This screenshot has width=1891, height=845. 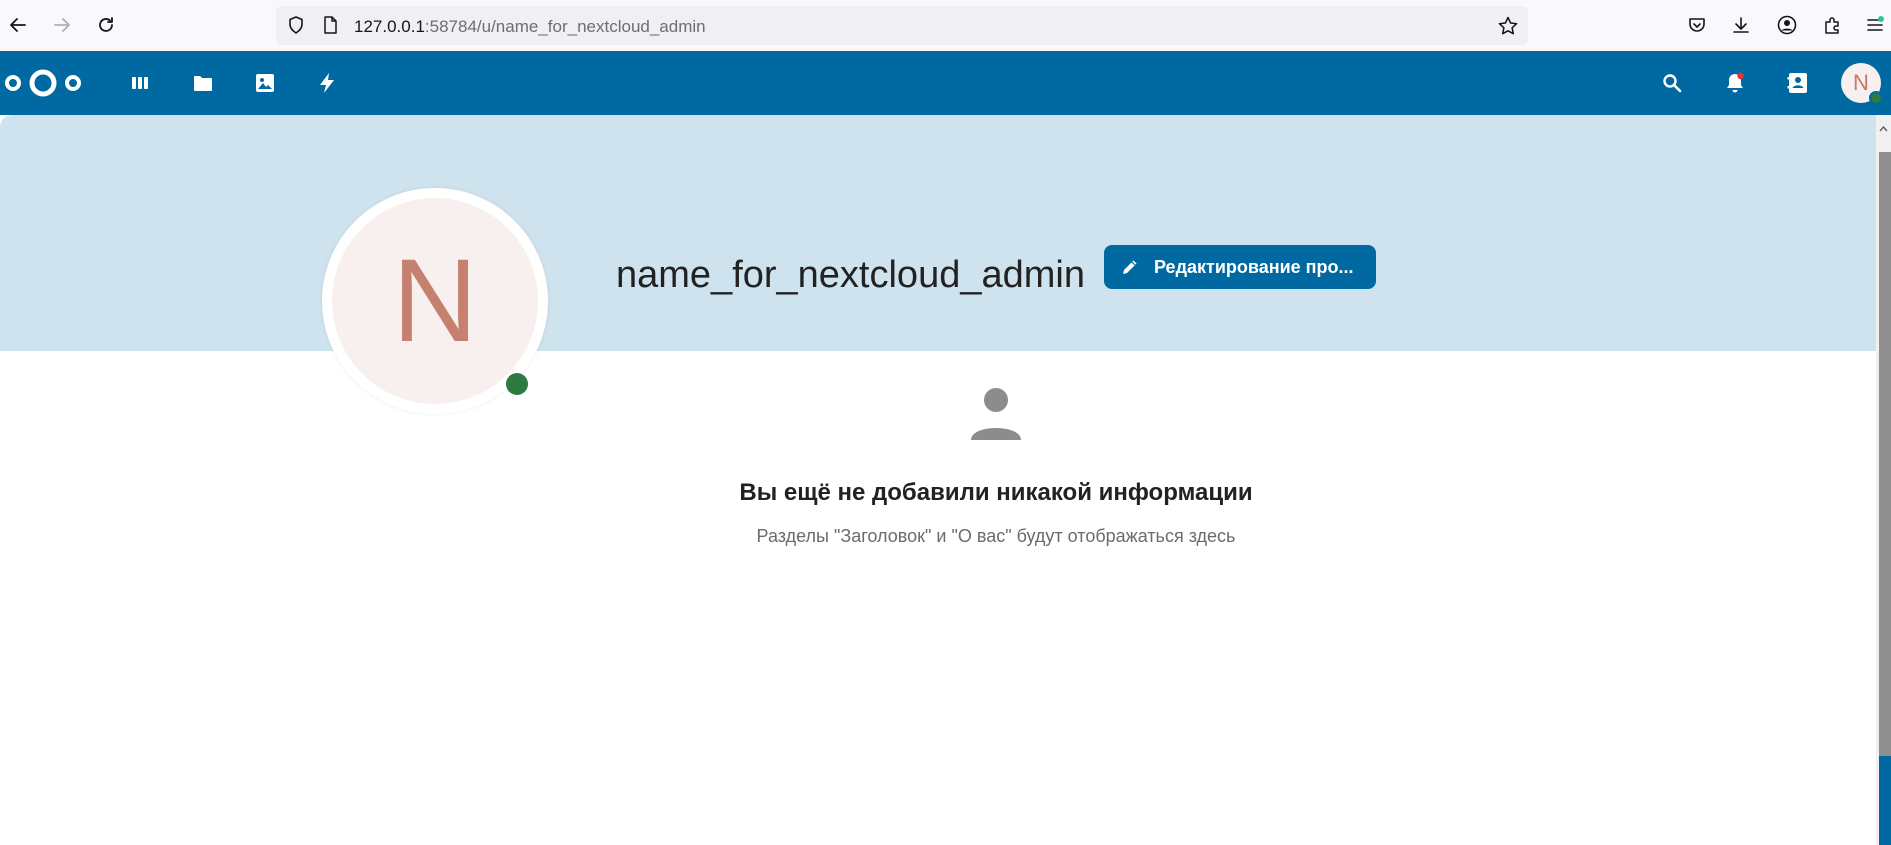 What do you see at coordinates (565, 26) in the screenshot?
I see `url-path: :58784/u/name_for_nextcloud_admin` at bounding box center [565, 26].